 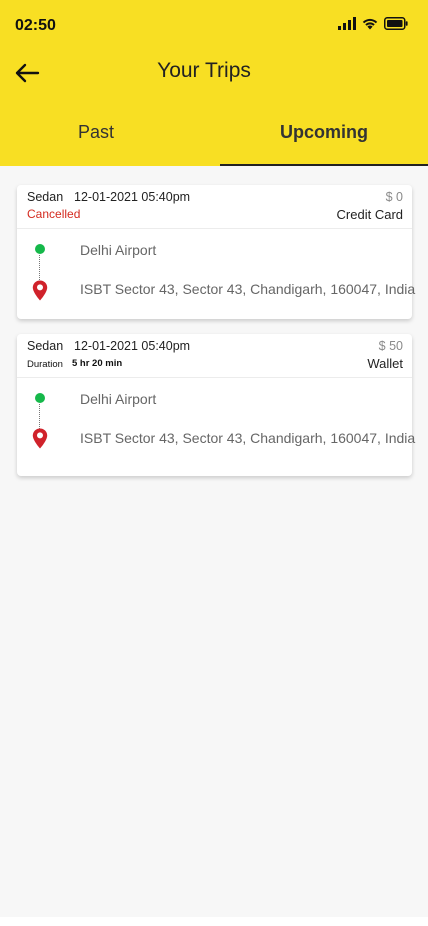 What do you see at coordinates (204, 70) in the screenshot?
I see `page-title: Your Trips` at bounding box center [204, 70].